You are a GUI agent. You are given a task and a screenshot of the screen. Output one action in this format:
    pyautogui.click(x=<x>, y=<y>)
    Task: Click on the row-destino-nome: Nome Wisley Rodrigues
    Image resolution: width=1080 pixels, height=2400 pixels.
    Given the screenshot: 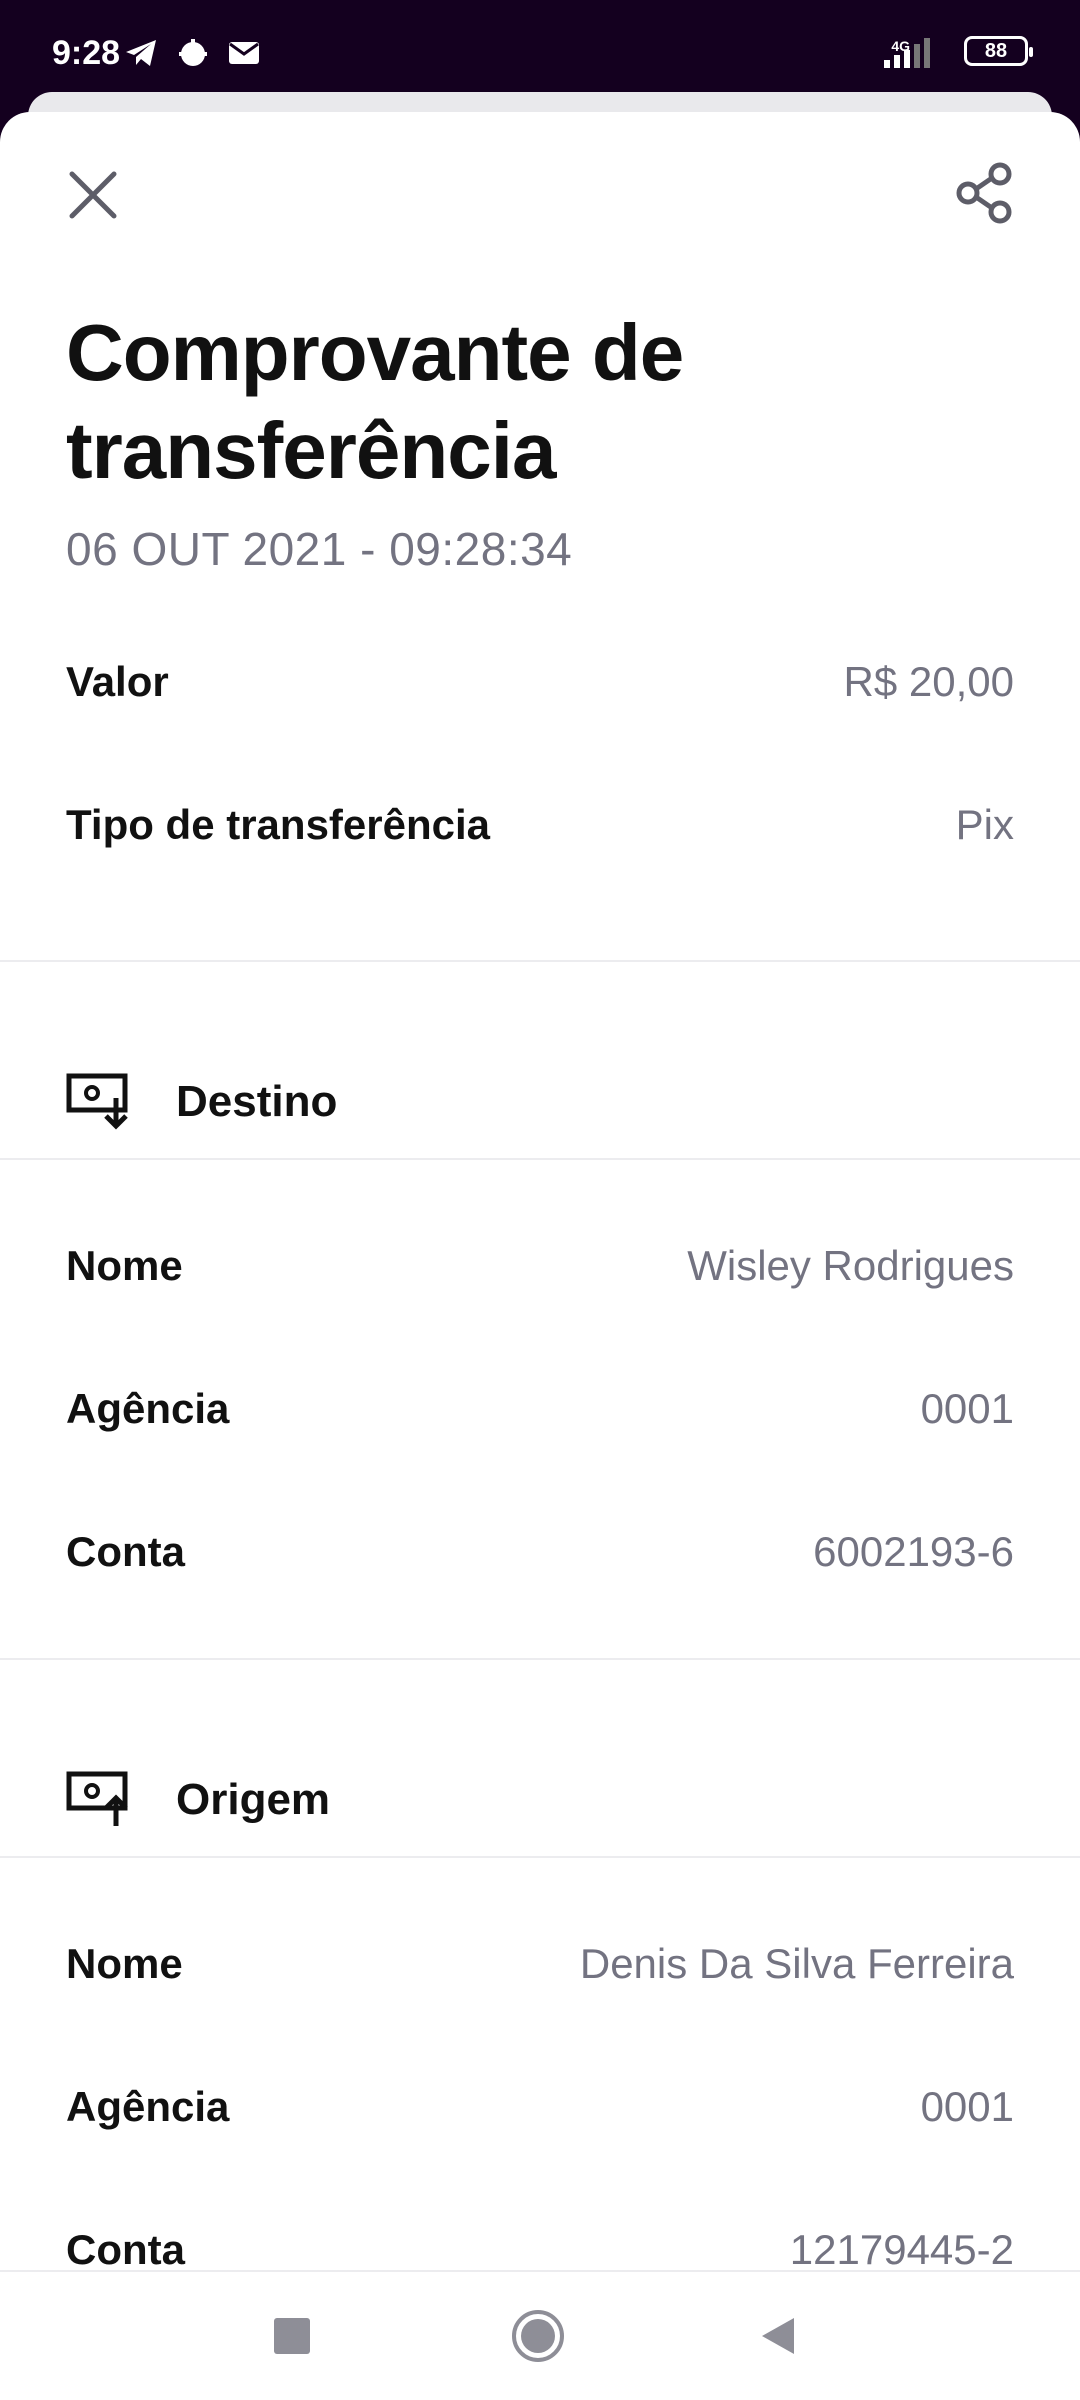 What is the action you would take?
    pyautogui.click(x=540, y=1266)
    